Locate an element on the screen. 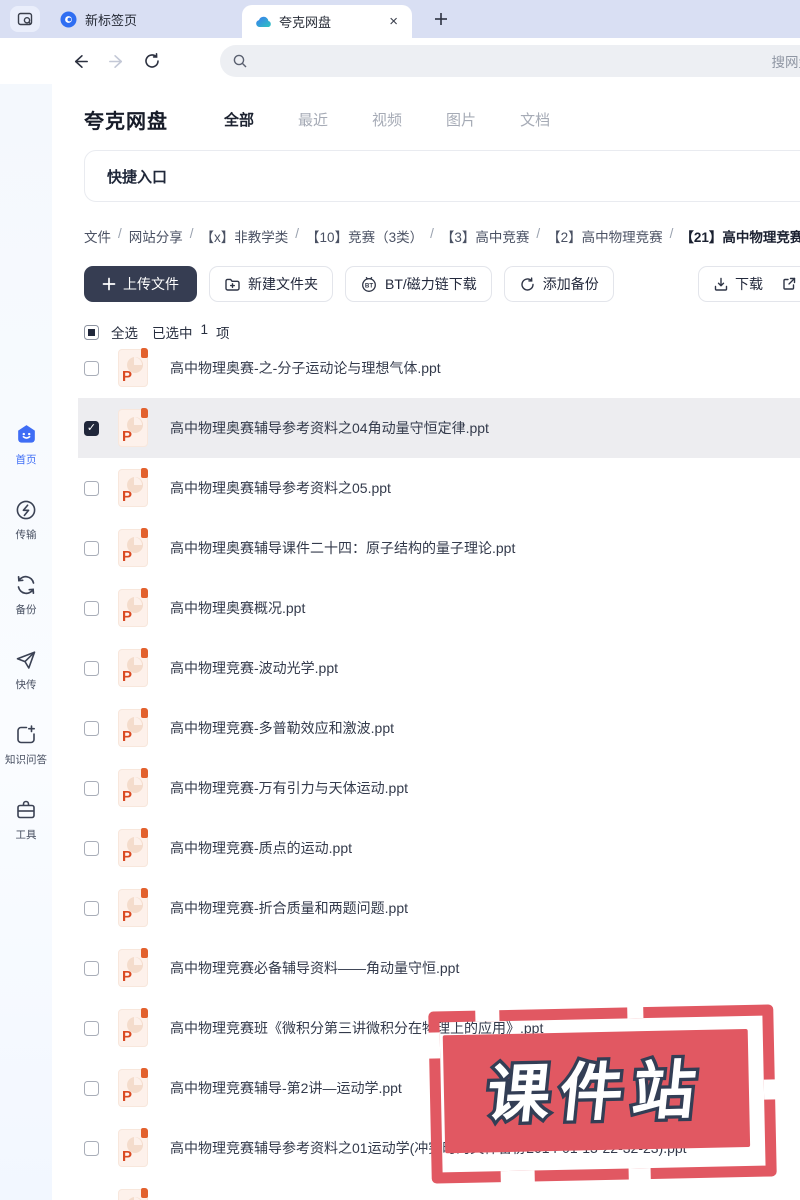  download-button: 下载 is located at coordinates (738, 284).